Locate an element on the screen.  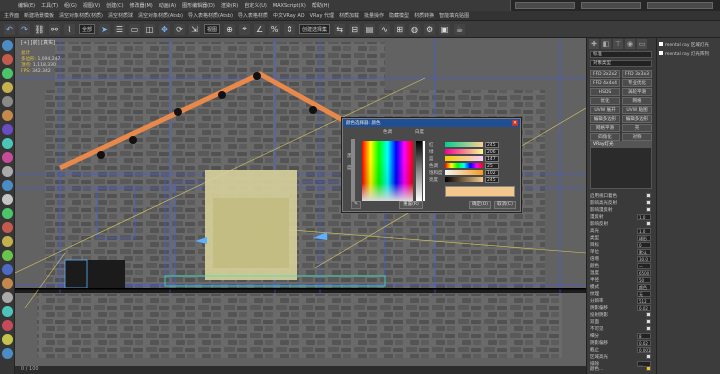
modifier-button: FFD 2x2x2 is located at coordinates (605, 74).